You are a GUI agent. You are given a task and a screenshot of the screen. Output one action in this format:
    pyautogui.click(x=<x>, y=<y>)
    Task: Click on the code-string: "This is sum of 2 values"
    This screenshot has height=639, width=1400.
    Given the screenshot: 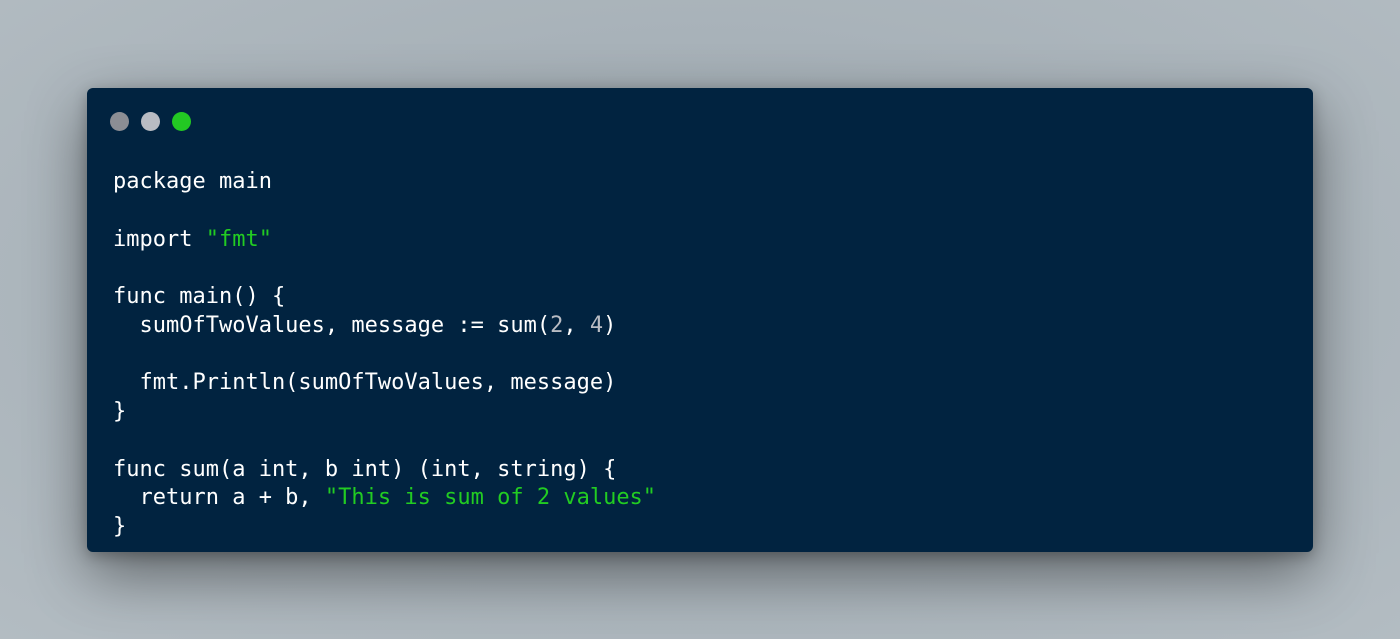 What is the action you would take?
    pyautogui.click(x=490, y=498)
    